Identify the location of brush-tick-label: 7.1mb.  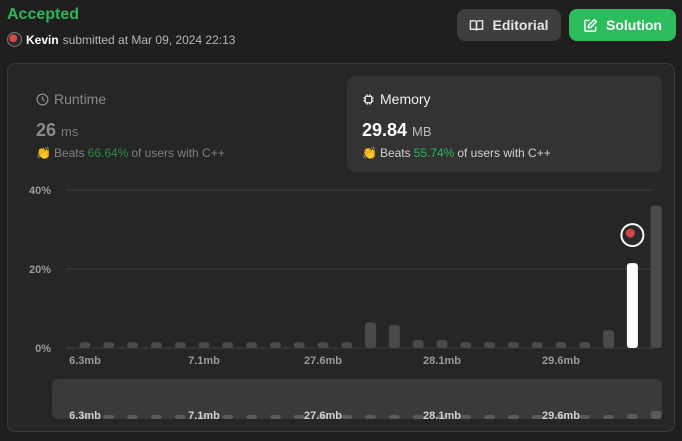
(204, 416).